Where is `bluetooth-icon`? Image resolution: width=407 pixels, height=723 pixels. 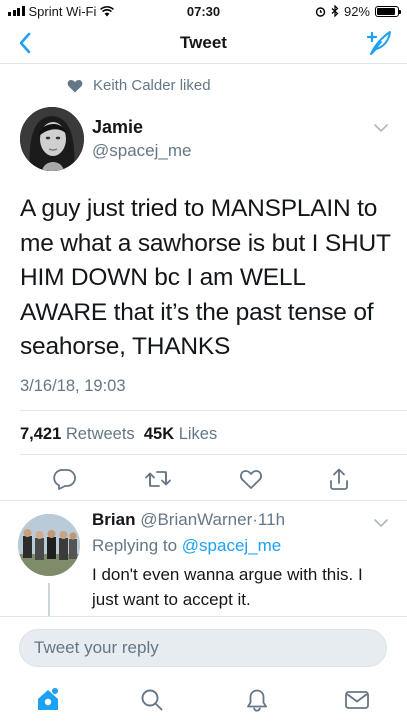
bluetooth-icon is located at coordinates (335, 11).